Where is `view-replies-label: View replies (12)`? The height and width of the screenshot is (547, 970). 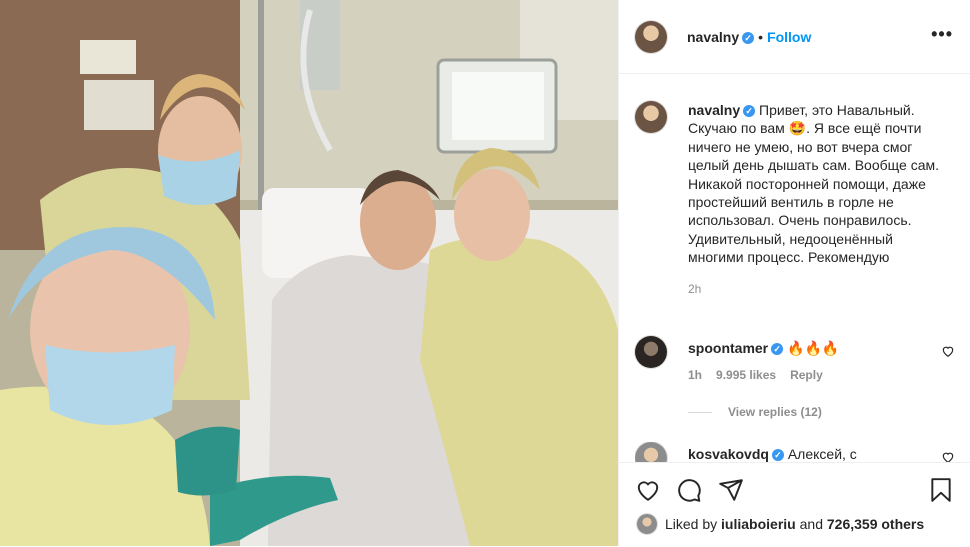 view-replies-label: View replies (12) is located at coordinates (775, 412).